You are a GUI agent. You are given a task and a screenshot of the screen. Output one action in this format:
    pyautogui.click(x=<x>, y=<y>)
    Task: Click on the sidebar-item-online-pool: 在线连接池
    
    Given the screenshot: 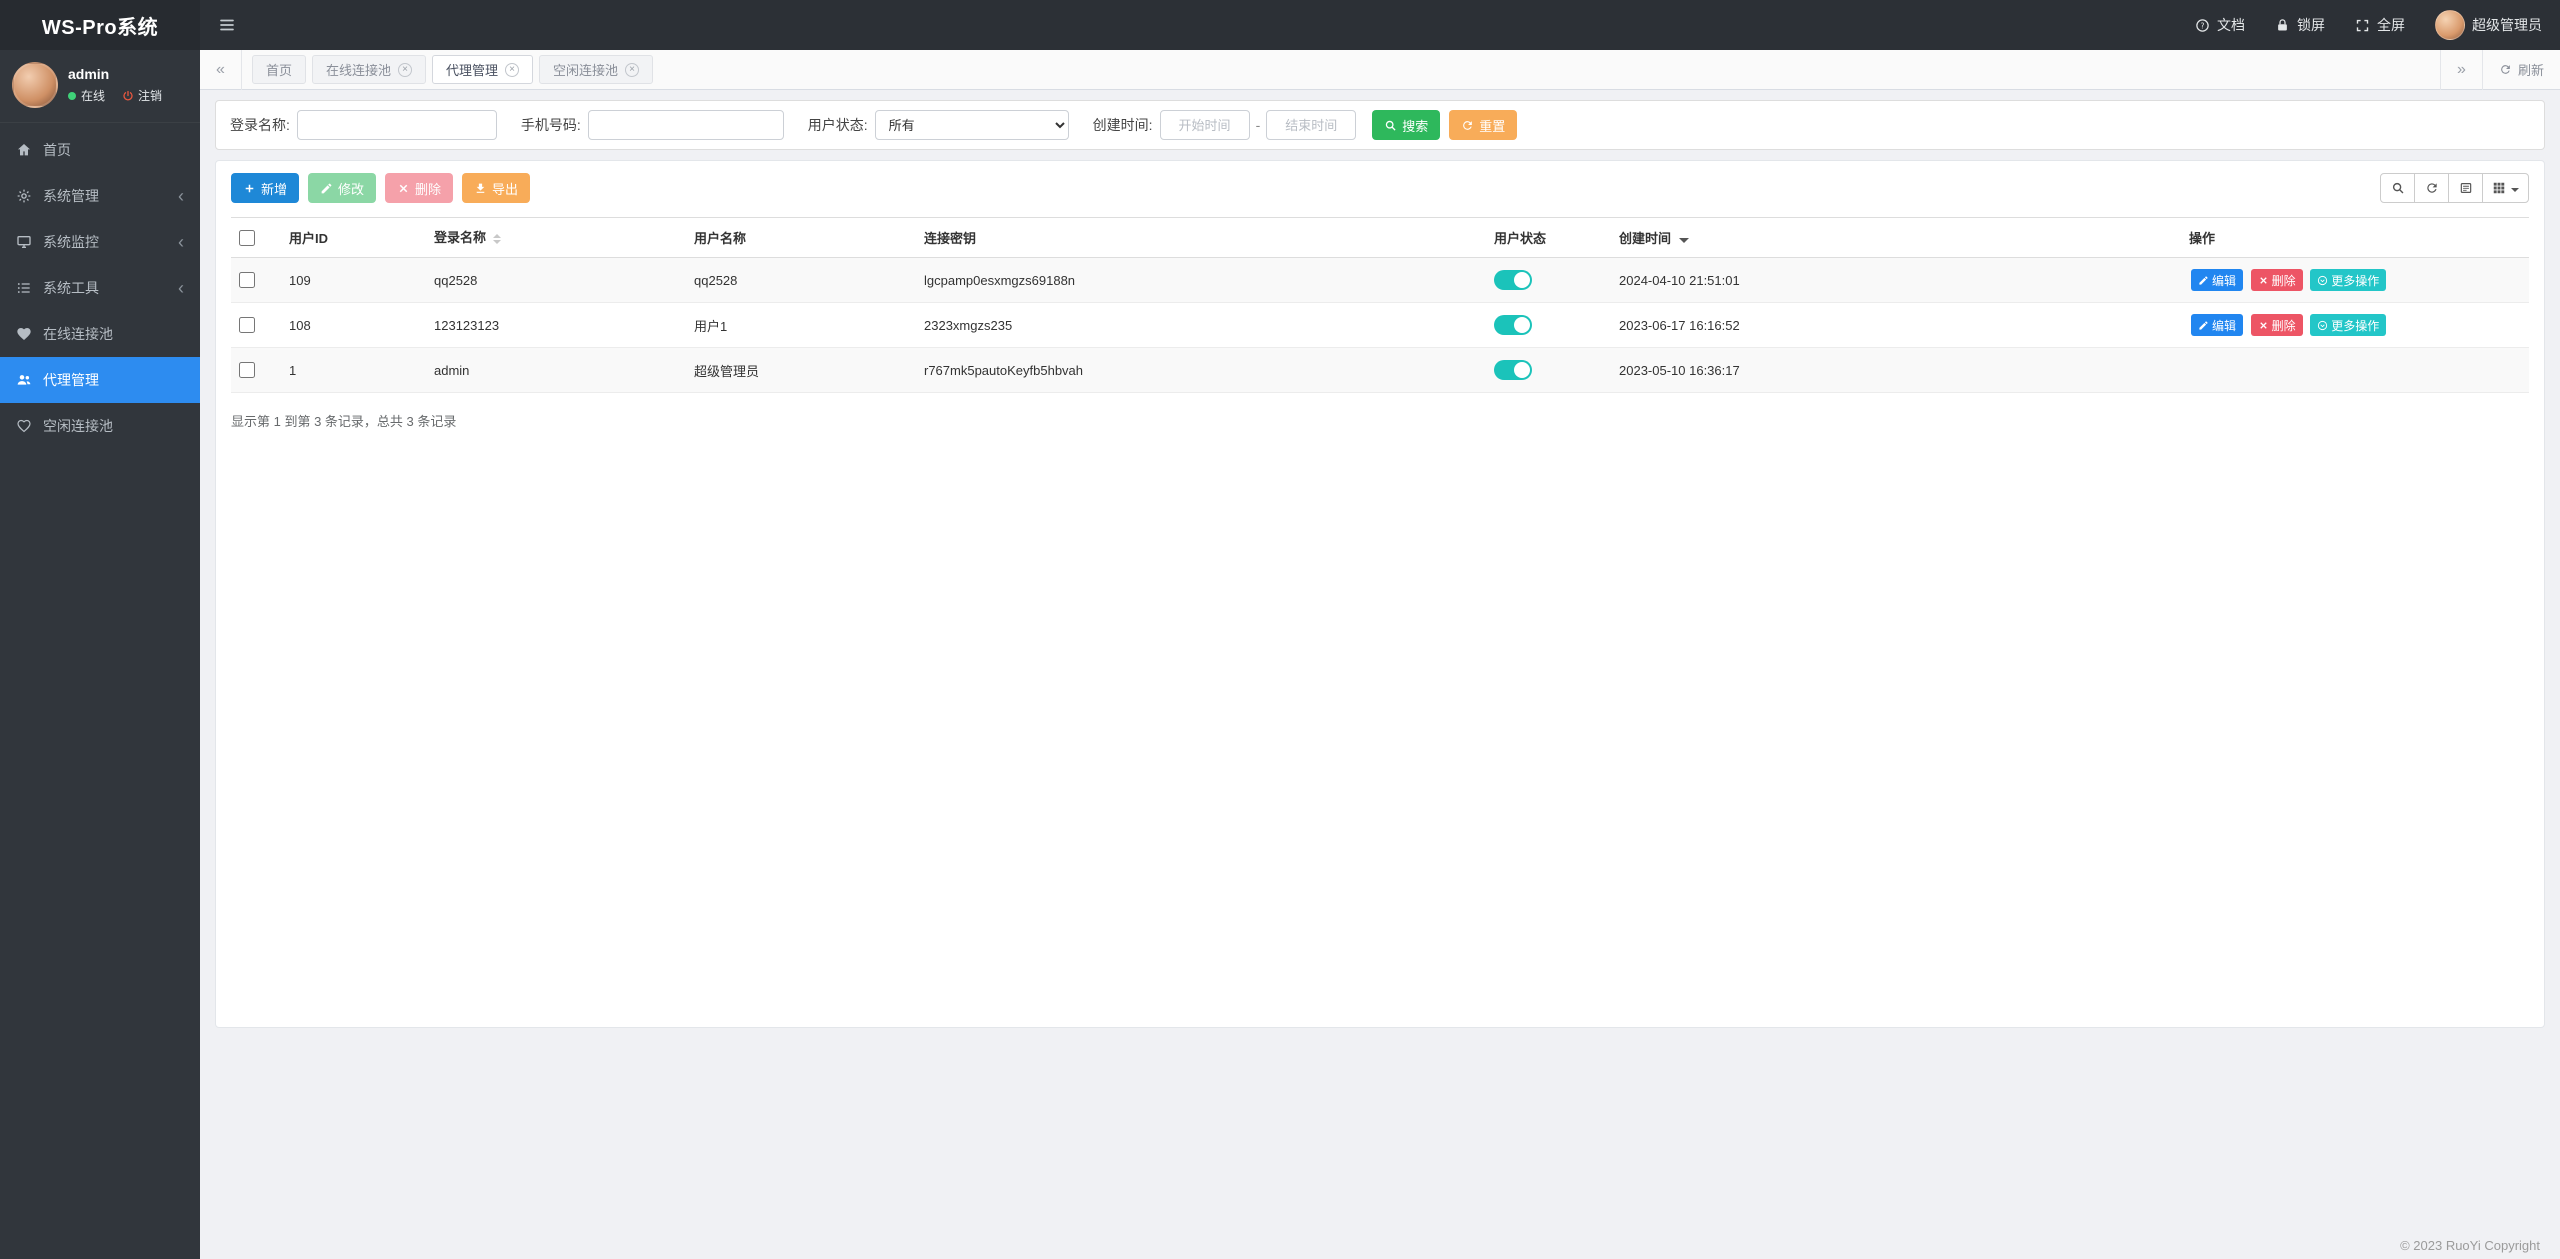 What is the action you would take?
    pyautogui.click(x=100, y=334)
    